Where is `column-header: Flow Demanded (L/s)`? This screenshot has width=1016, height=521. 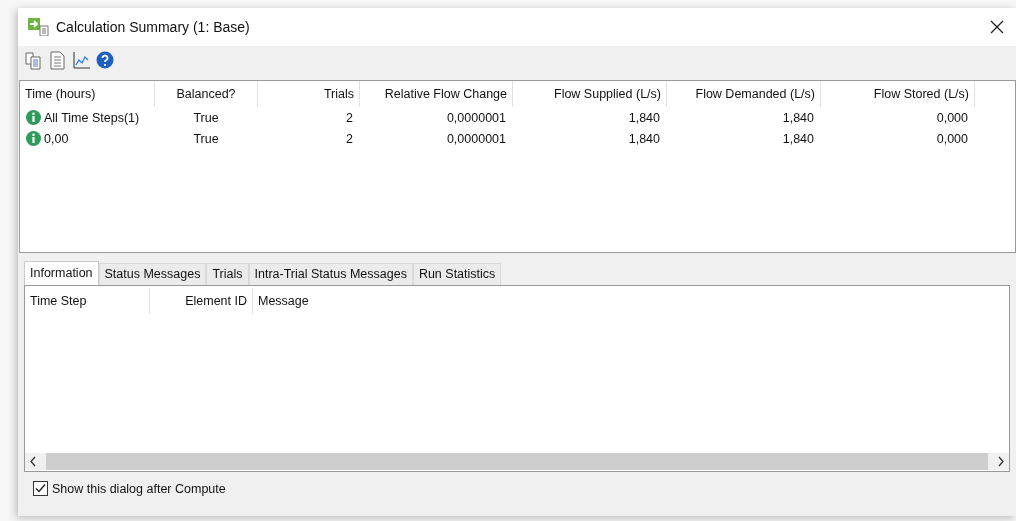 column-header: Flow Demanded (L/s) is located at coordinates (744, 94).